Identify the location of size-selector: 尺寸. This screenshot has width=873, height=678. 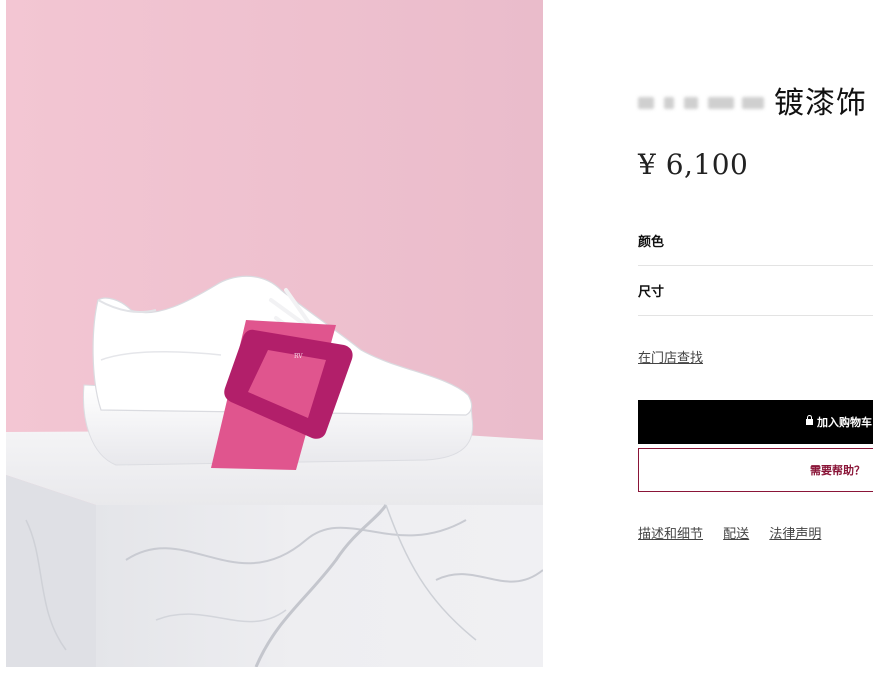
(755, 290).